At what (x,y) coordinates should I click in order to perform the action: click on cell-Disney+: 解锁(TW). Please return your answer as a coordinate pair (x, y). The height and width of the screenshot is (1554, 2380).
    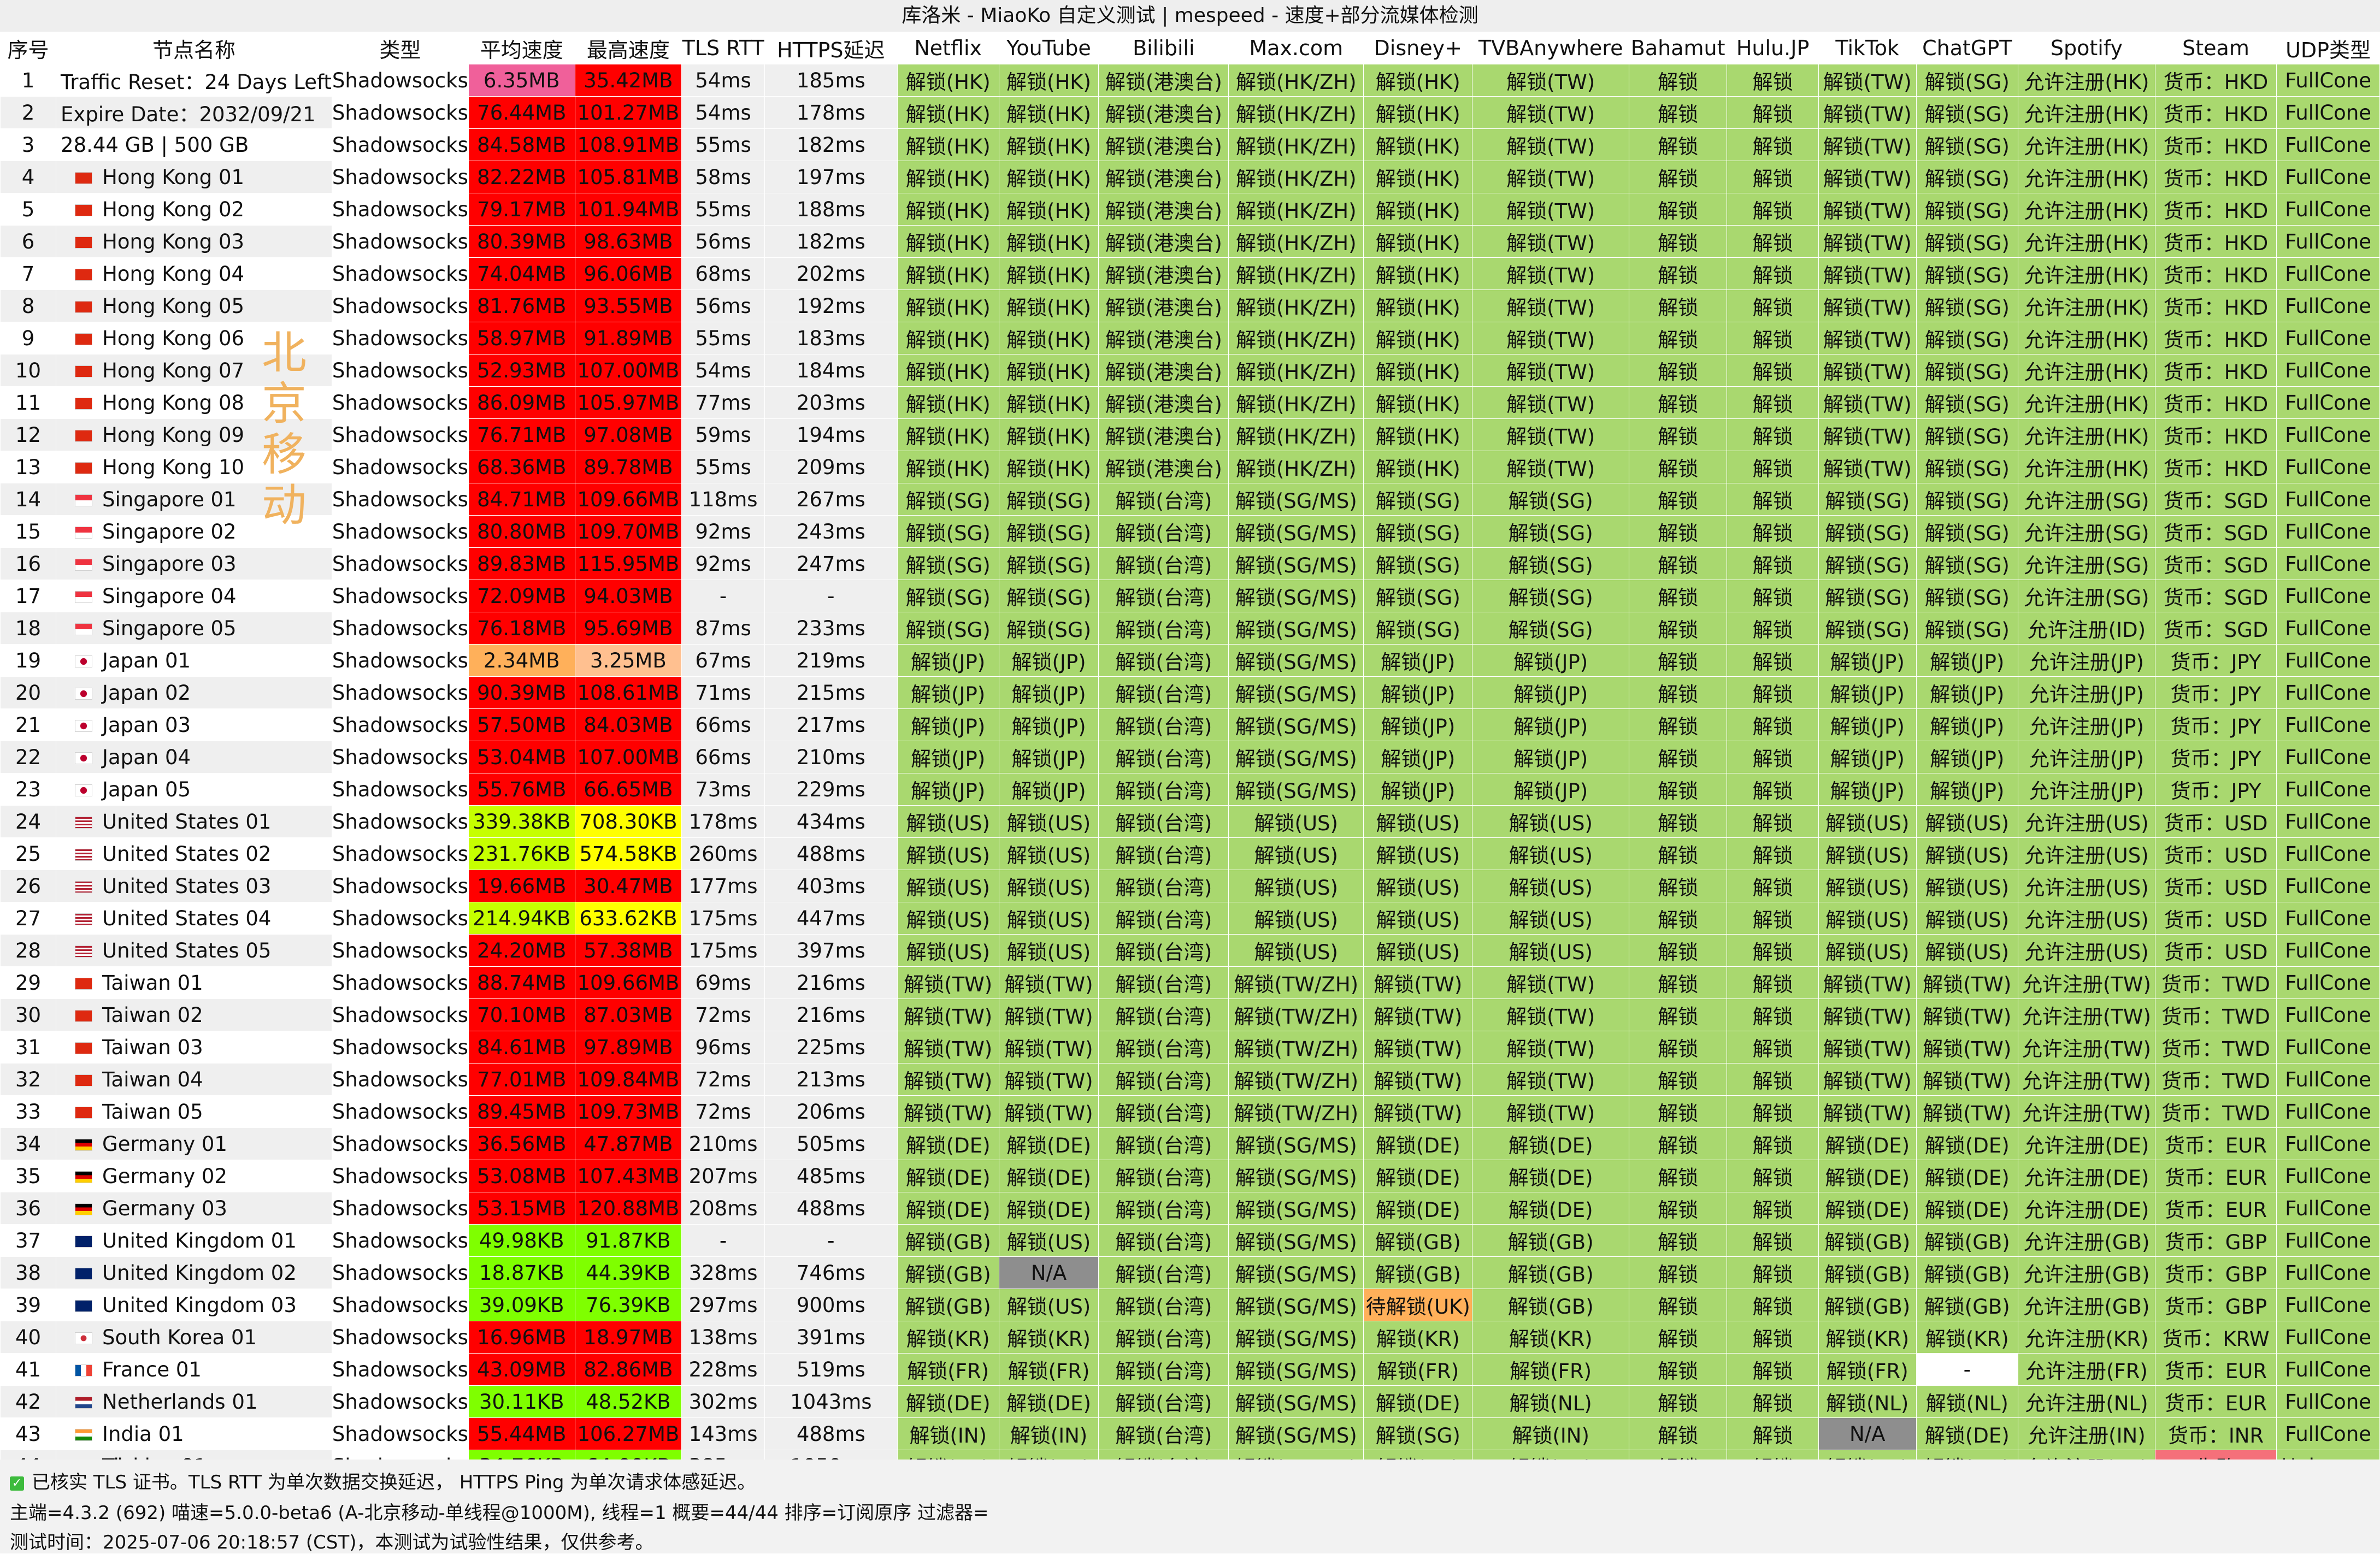
    Looking at the image, I should click on (1418, 1015).